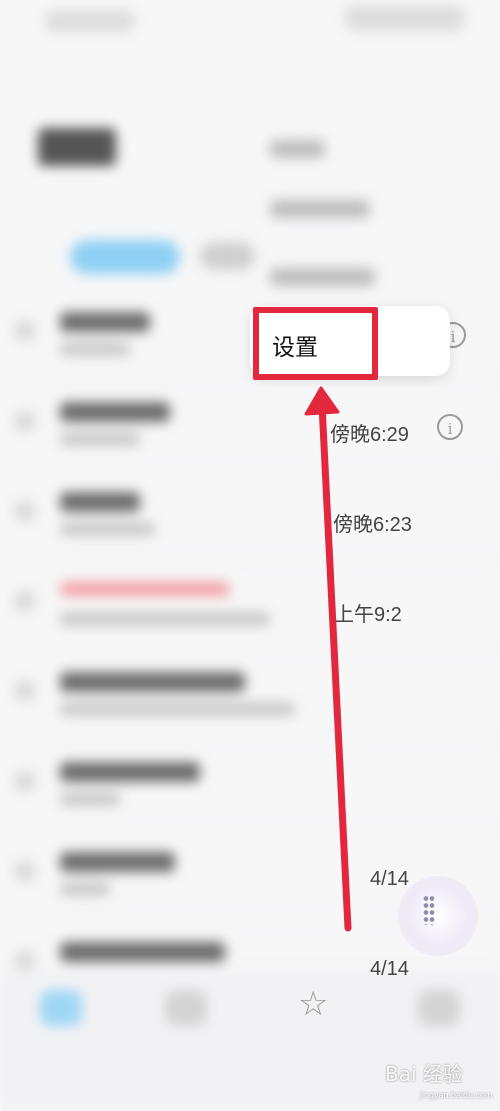 Image resolution: width=500 pixels, height=1111 pixels. What do you see at coordinates (186, 1008) in the screenshot?
I see `nav-contacts-icon` at bounding box center [186, 1008].